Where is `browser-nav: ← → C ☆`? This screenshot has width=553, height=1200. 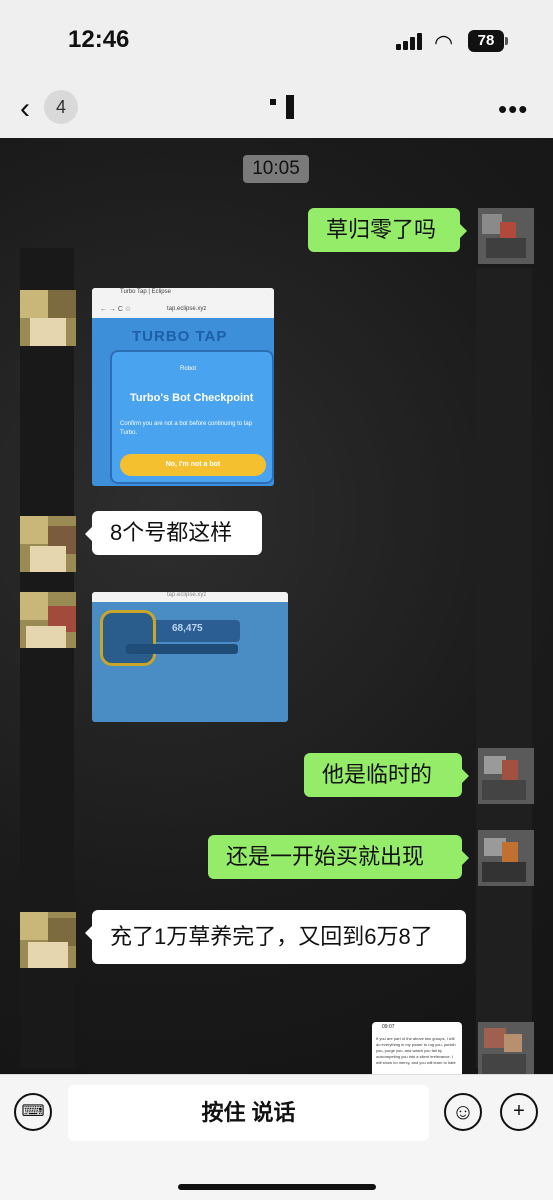 browser-nav: ← → C ☆ is located at coordinates (116, 309).